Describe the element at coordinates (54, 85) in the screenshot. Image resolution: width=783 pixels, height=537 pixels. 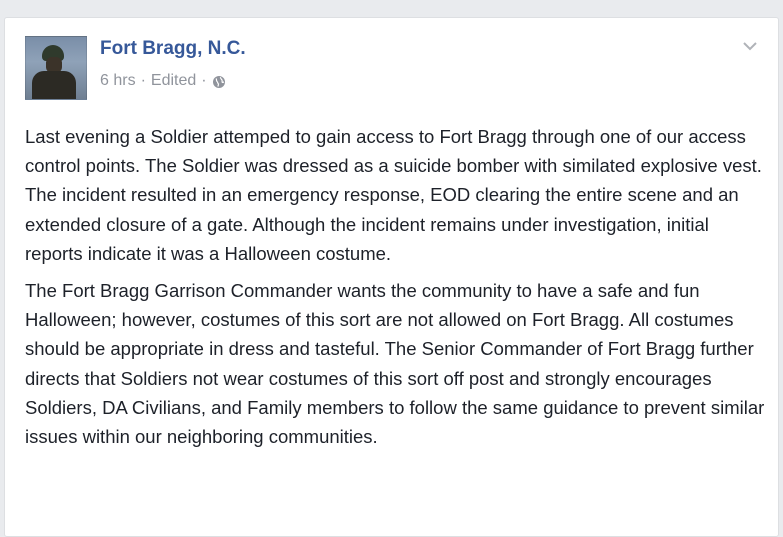
I see `avatar-body` at that location.